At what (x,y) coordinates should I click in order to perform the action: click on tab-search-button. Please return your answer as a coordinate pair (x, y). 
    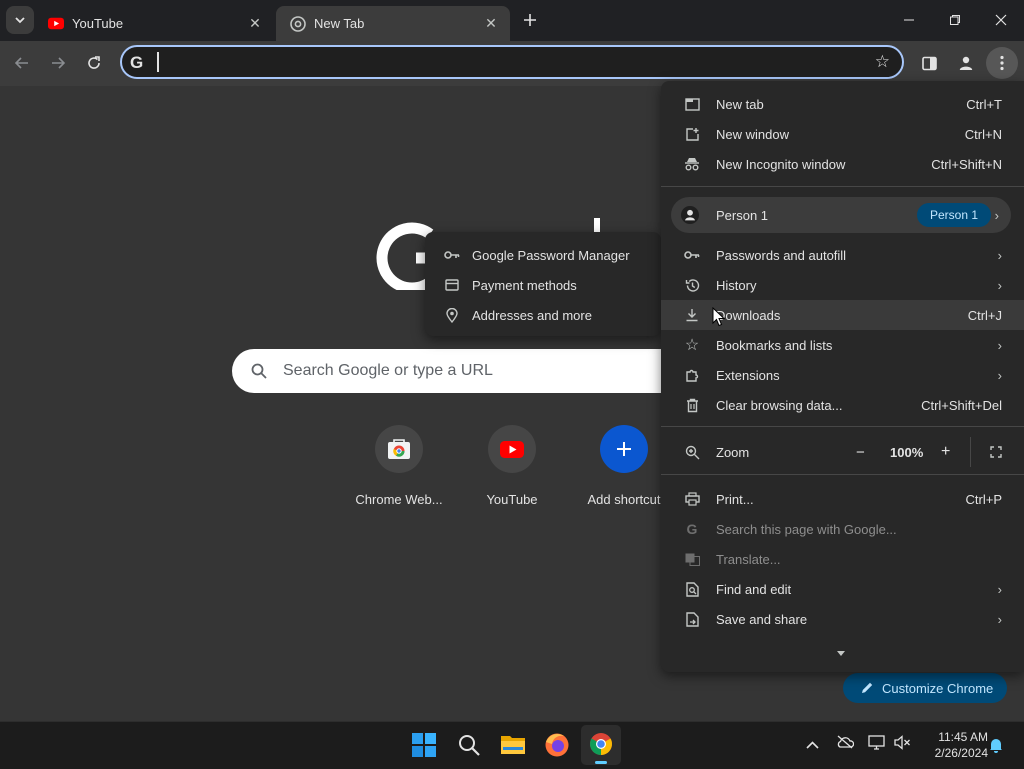
    Looking at the image, I should click on (20, 20).